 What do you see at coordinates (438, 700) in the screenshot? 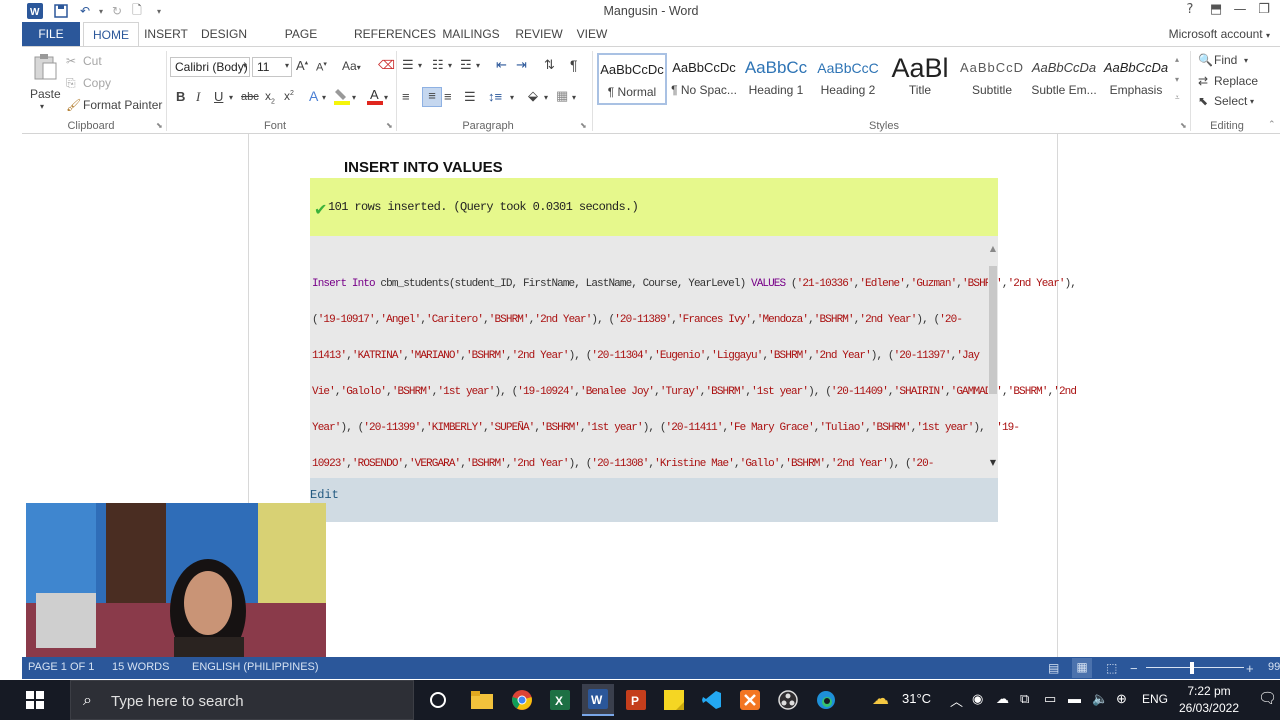
I see `task-view-icon` at bounding box center [438, 700].